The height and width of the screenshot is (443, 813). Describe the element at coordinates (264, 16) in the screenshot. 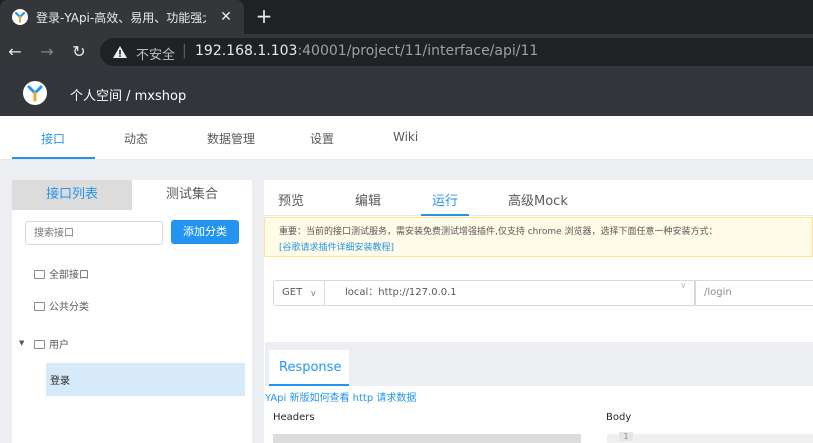

I see `new-tab-icon: +` at that location.